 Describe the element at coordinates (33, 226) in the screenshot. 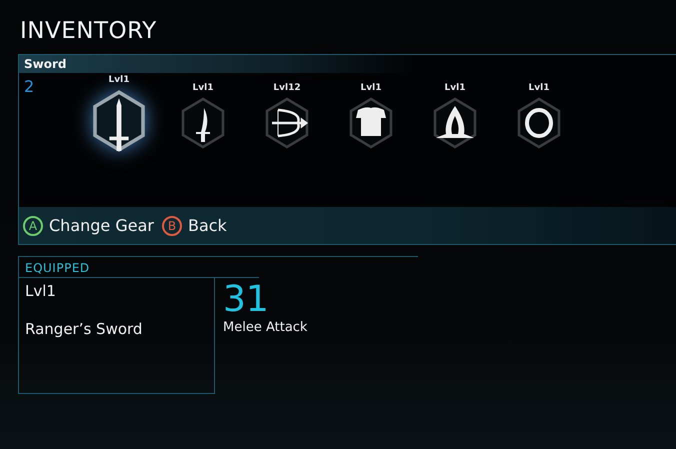

I see `controller-key-icon: A` at that location.